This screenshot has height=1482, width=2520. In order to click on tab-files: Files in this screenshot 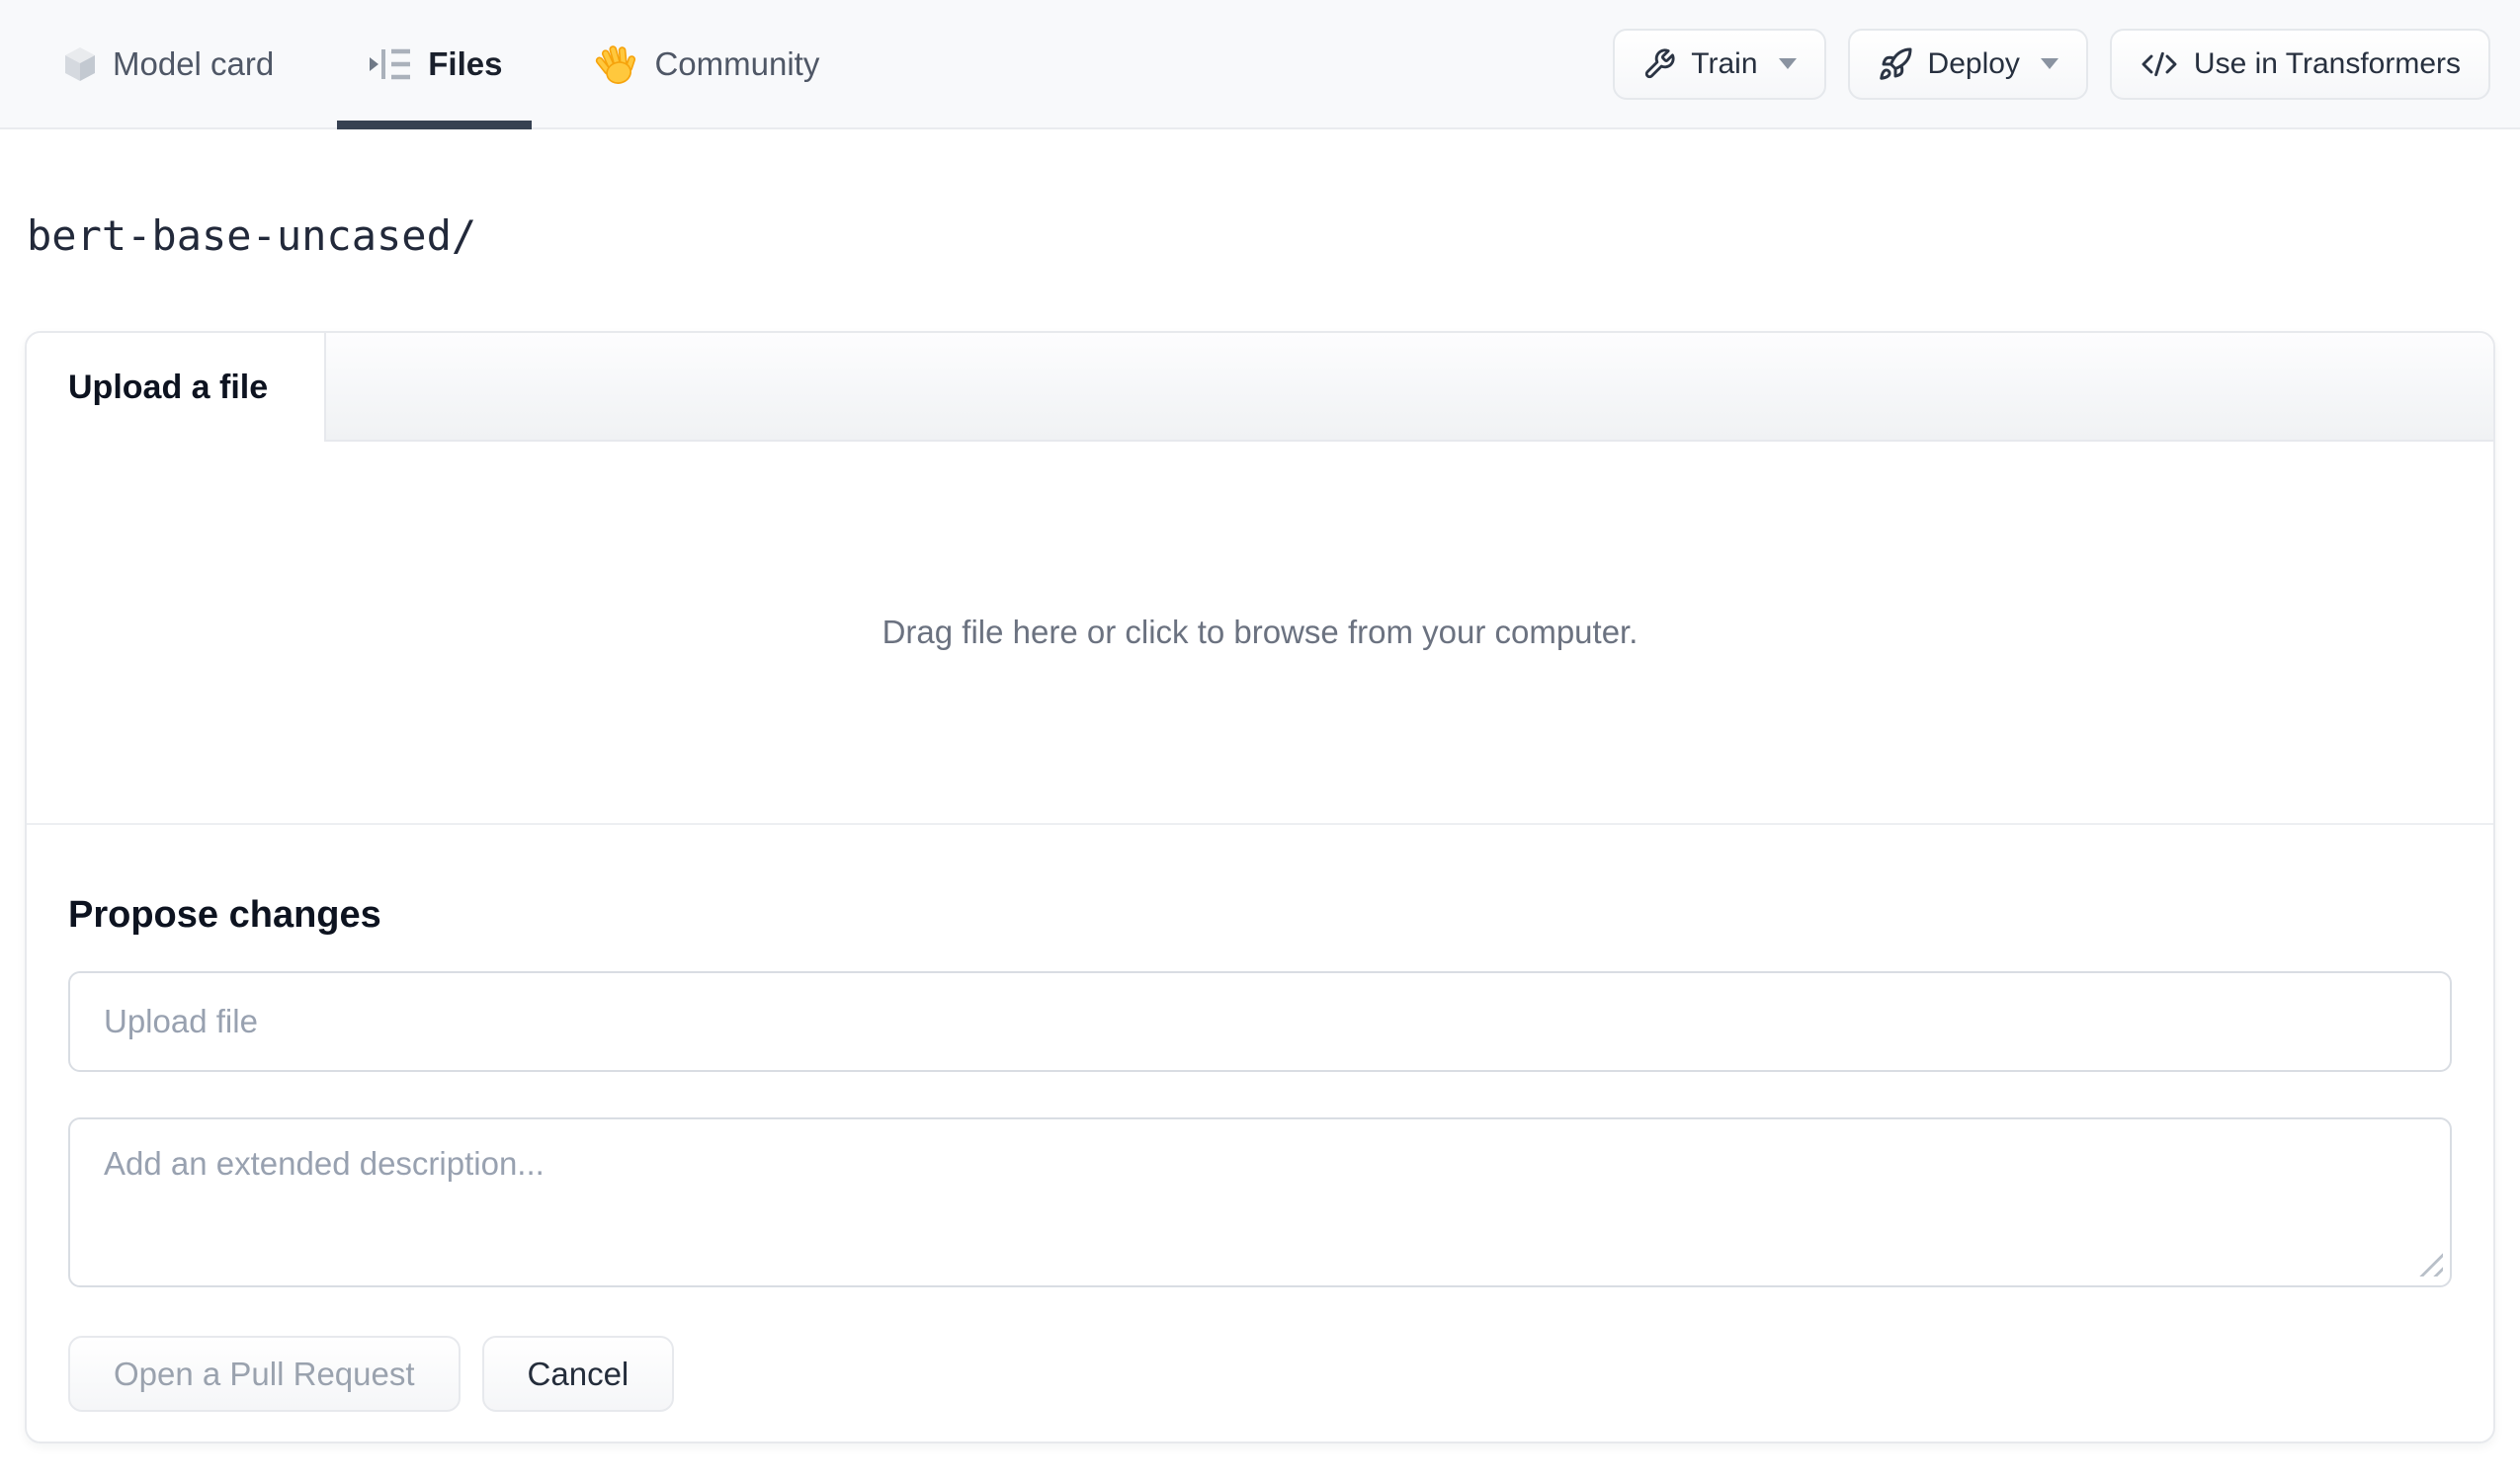, I will do `click(435, 64)`.